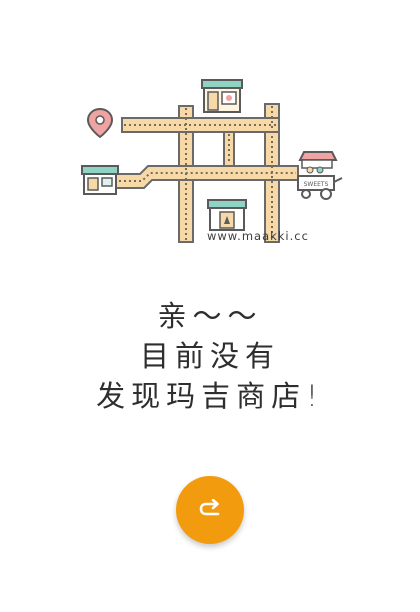 This screenshot has width=420, height=612. Describe the element at coordinates (227, 215) in the screenshot. I see `boutique-icon` at that location.